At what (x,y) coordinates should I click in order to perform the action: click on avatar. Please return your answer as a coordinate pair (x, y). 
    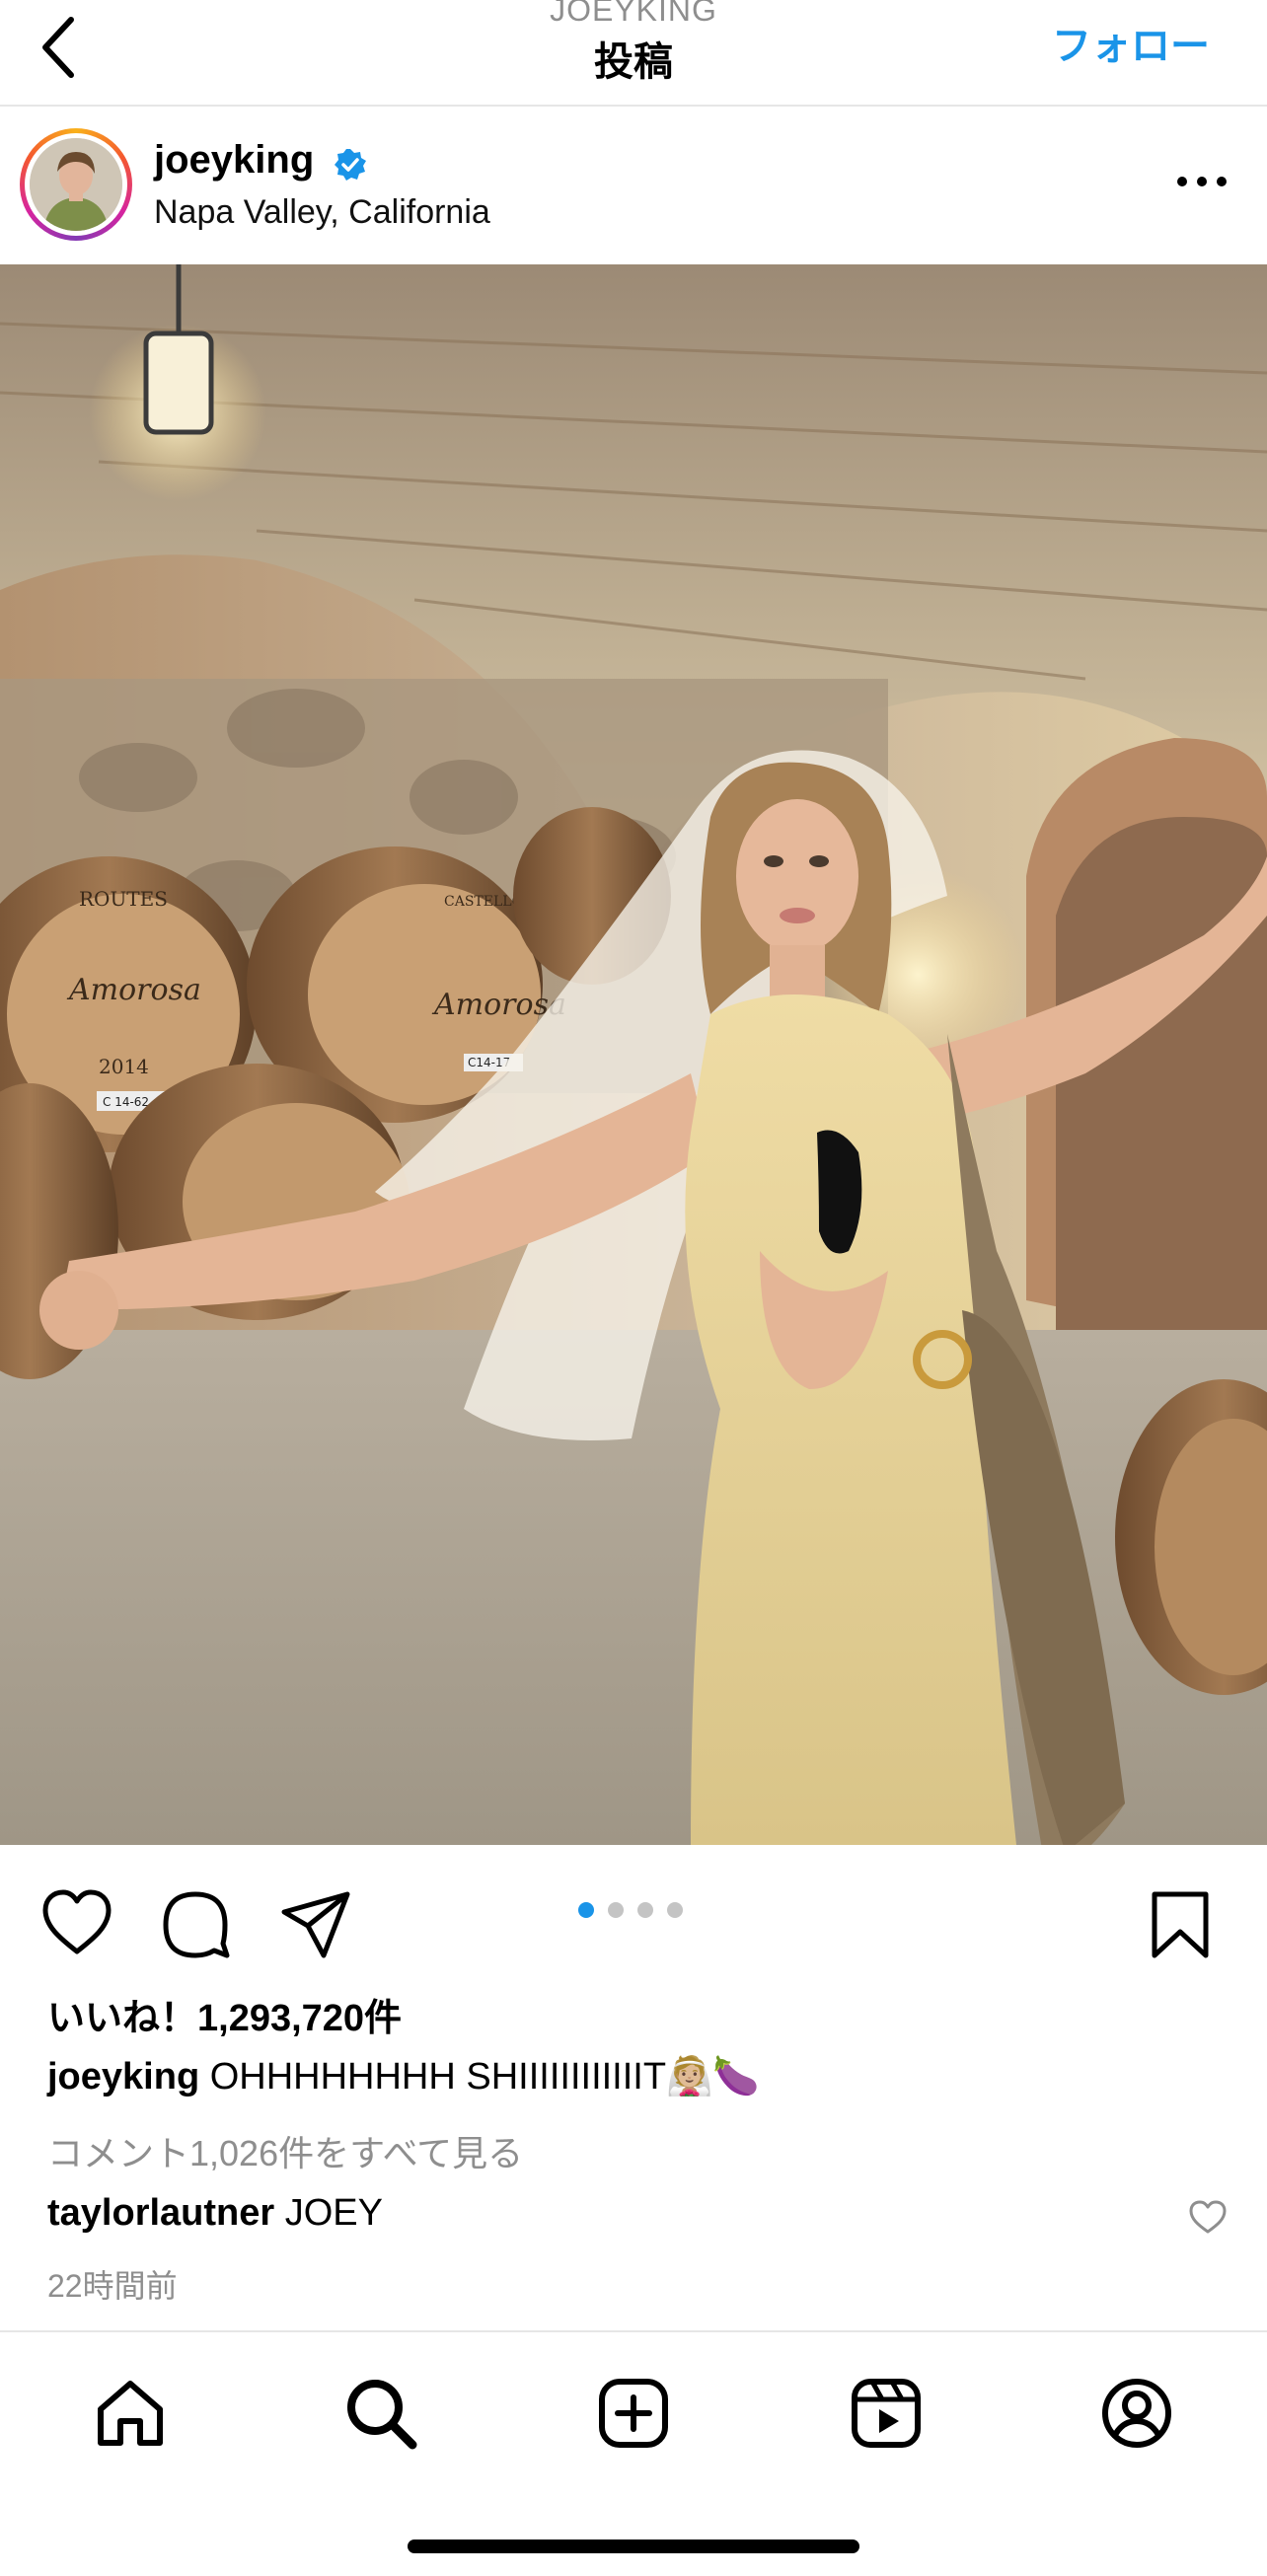
    Looking at the image, I should click on (76, 184).